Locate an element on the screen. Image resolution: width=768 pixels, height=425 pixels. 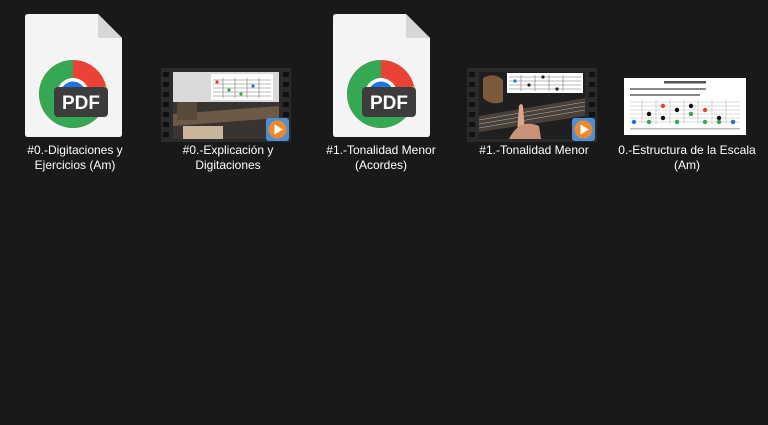
file-item-digitaciones-ejercicios: PDF #0.-Digitaciones y Ejercicios (Am) is located at coordinates (75, 95).